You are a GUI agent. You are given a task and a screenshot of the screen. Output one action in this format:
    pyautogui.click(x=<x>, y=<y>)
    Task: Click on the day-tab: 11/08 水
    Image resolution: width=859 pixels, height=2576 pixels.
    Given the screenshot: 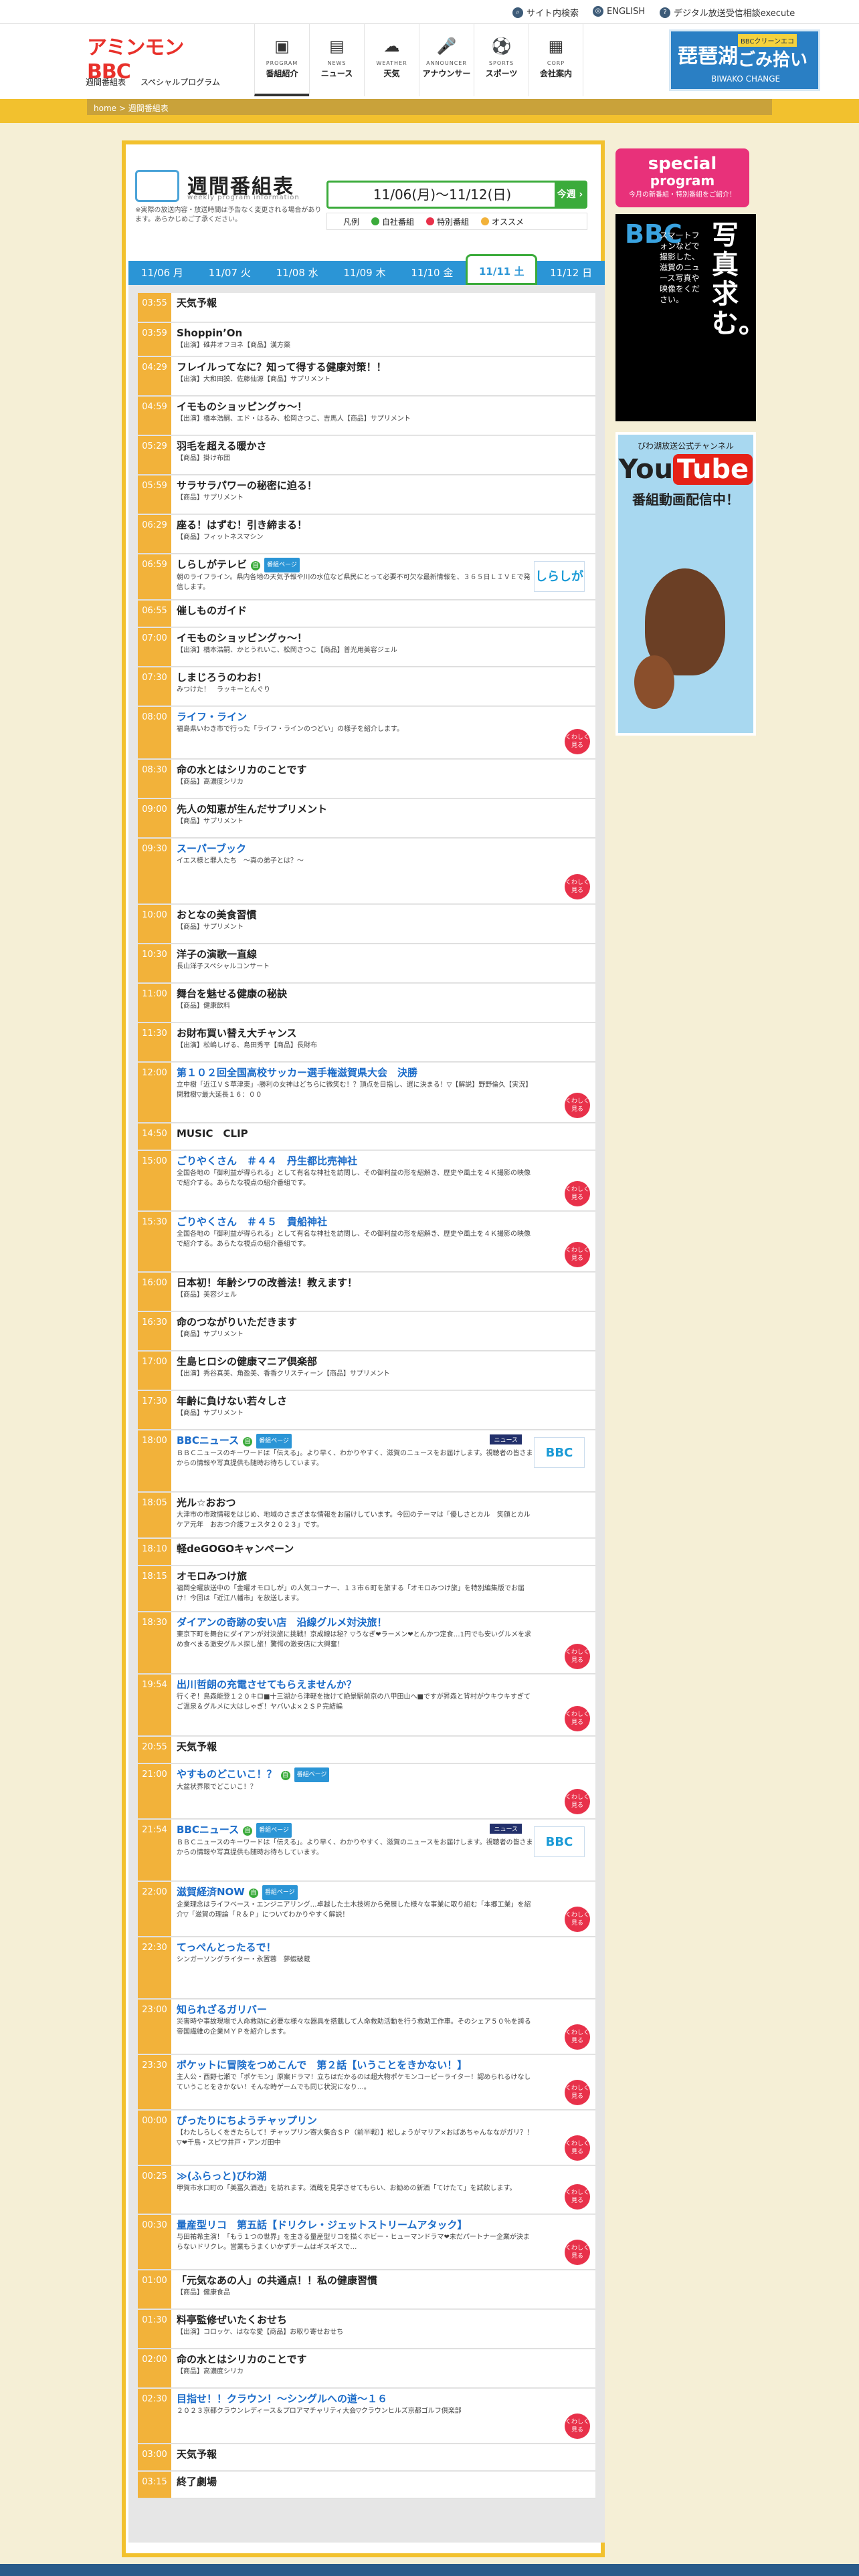 What is the action you would take?
    pyautogui.click(x=297, y=273)
    